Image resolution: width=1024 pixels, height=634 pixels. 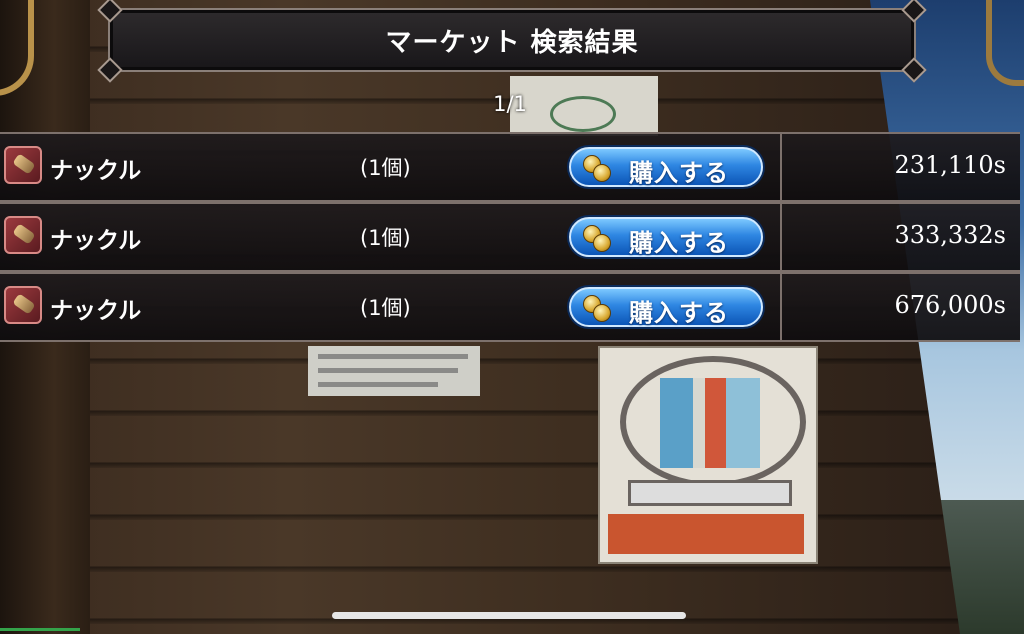 What do you see at coordinates (510, 307) in the screenshot?
I see `result-row: ナックル (1個) 購入する 676,000s` at bounding box center [510, 307].